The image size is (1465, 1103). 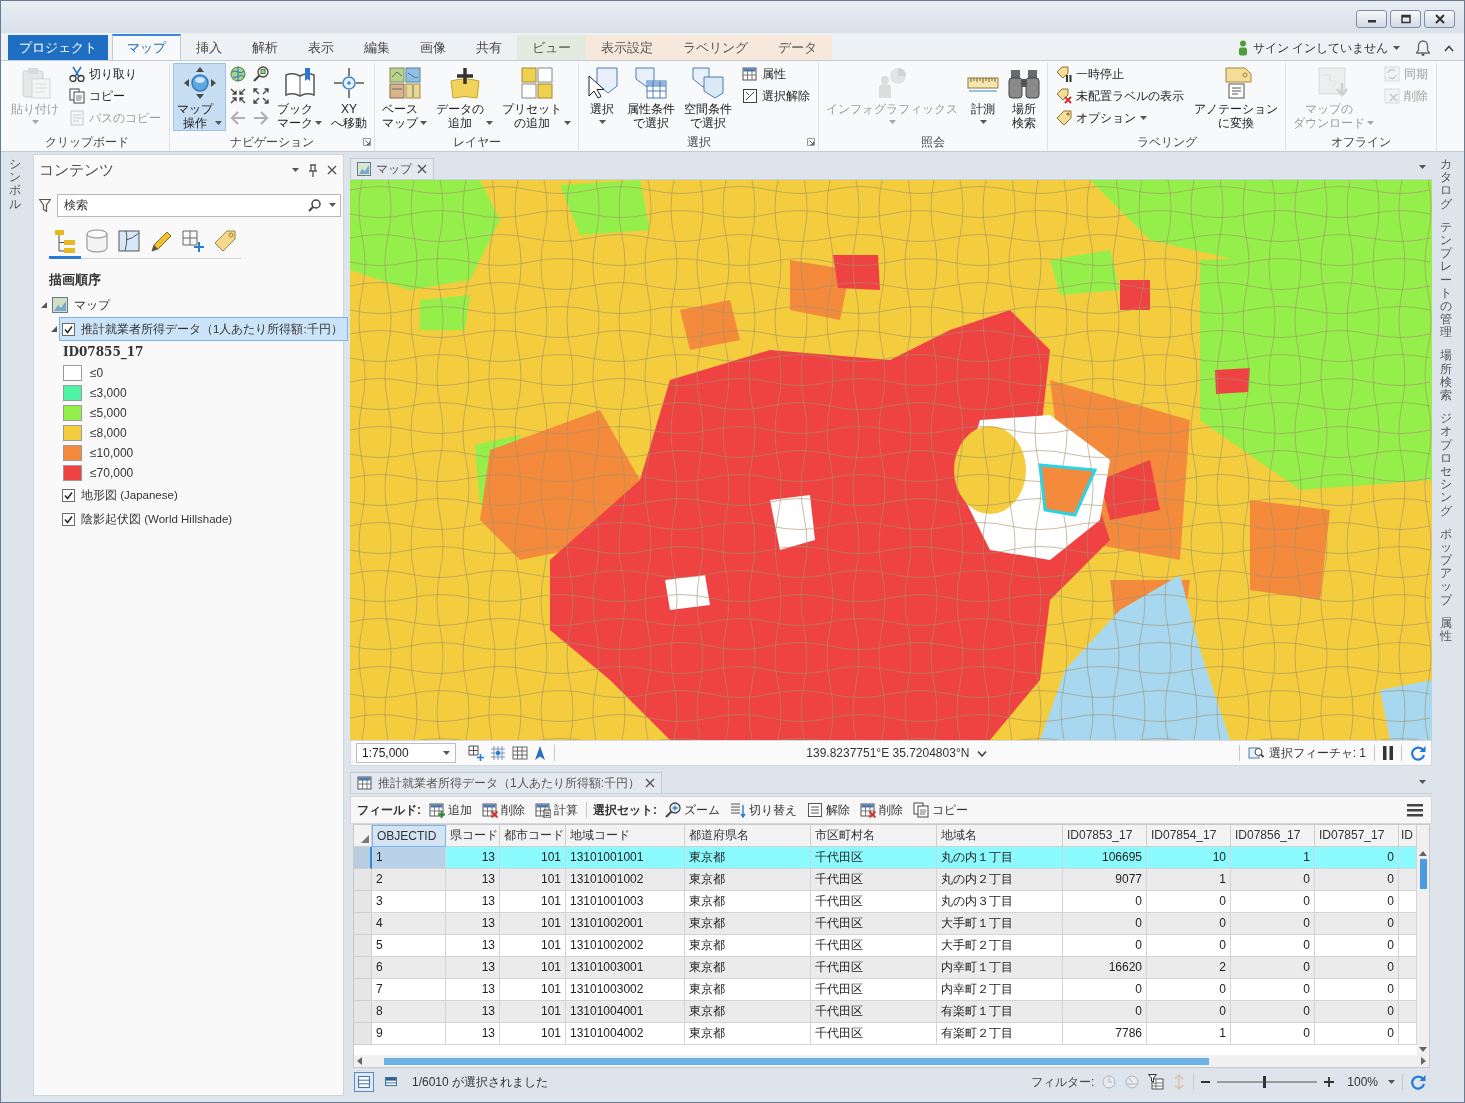 I want to click on ribbon-button: 選択, so click(x=602, y=97).